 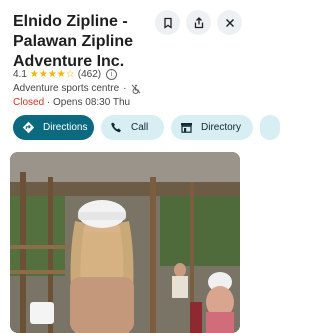 I want to click on directions-button: Directions, so click(x=53, y=127).